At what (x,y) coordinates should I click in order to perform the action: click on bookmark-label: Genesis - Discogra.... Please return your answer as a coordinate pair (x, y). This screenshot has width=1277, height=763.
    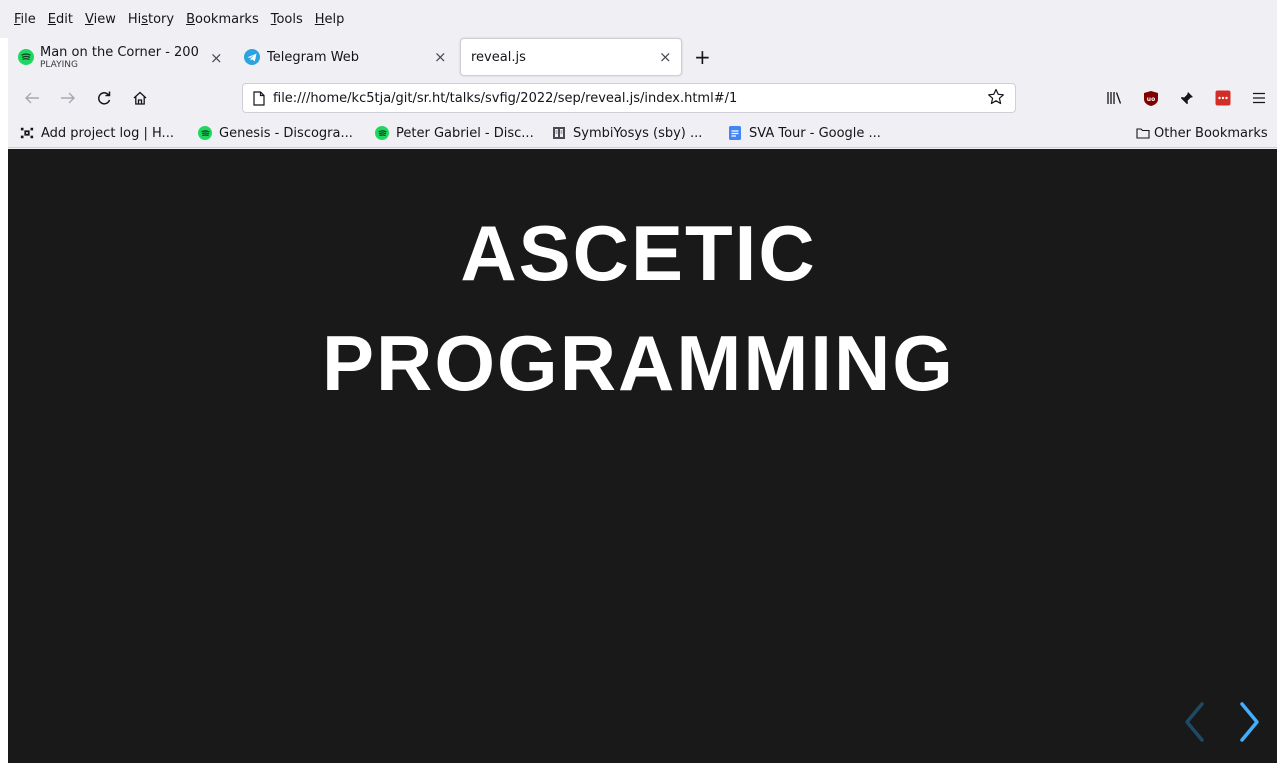
    Looking at the image, I should click on (286, 133).